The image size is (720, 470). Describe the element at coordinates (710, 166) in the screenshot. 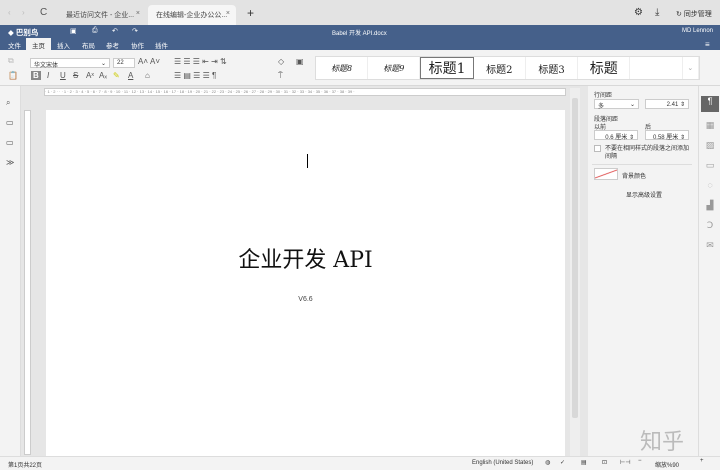

I see `header-footer-icon: ▭` at that location.